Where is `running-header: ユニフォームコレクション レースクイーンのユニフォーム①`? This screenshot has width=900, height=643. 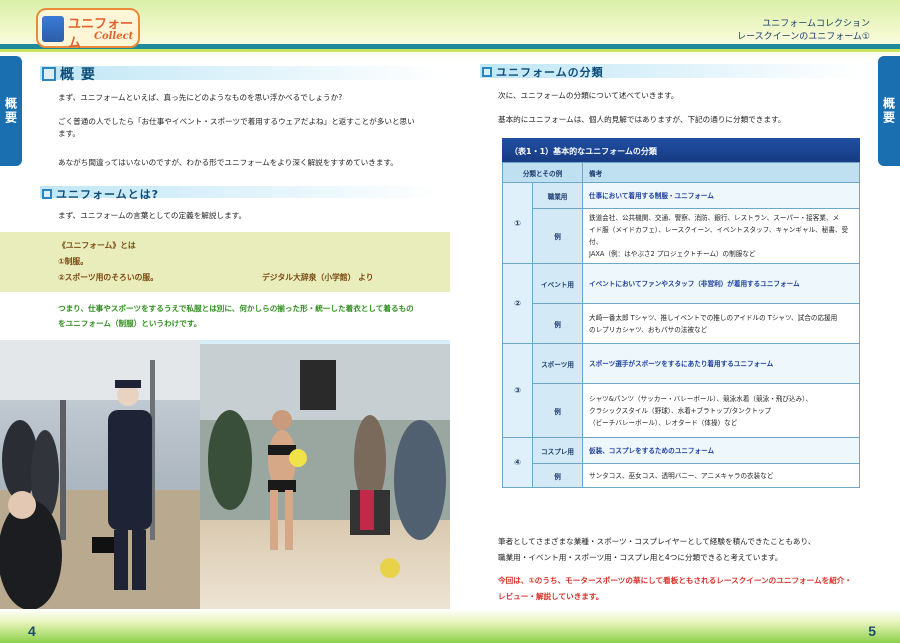
running-header: ユニフォームコレクション レースクイーンのユニフォーム① is located at coordinates (803, 31).